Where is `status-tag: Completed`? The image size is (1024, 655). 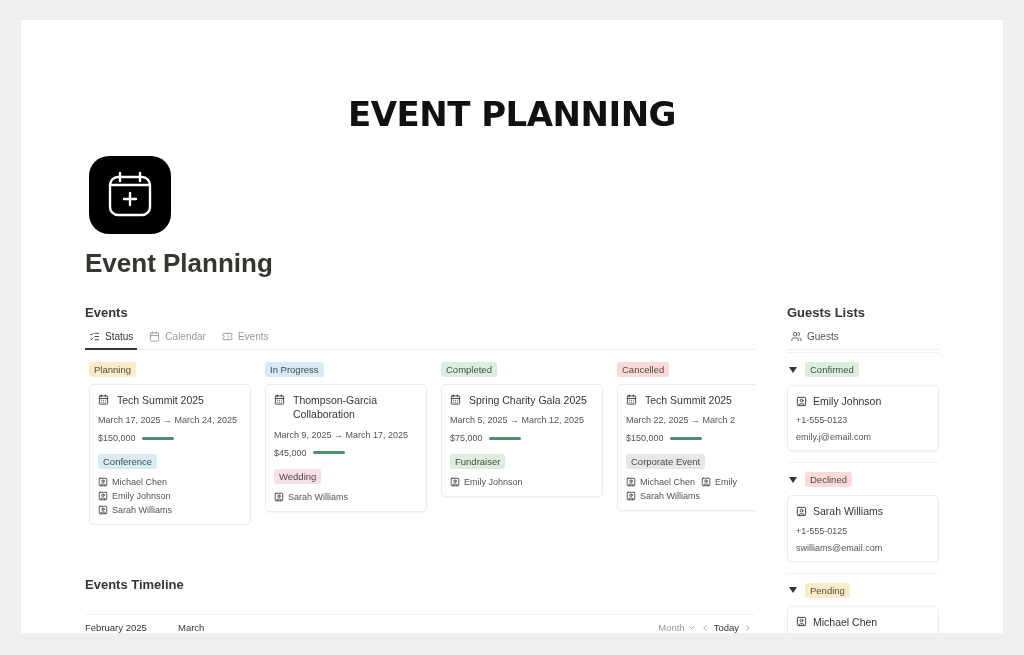
status-tag: Completed is located at coordinates (469, 370).